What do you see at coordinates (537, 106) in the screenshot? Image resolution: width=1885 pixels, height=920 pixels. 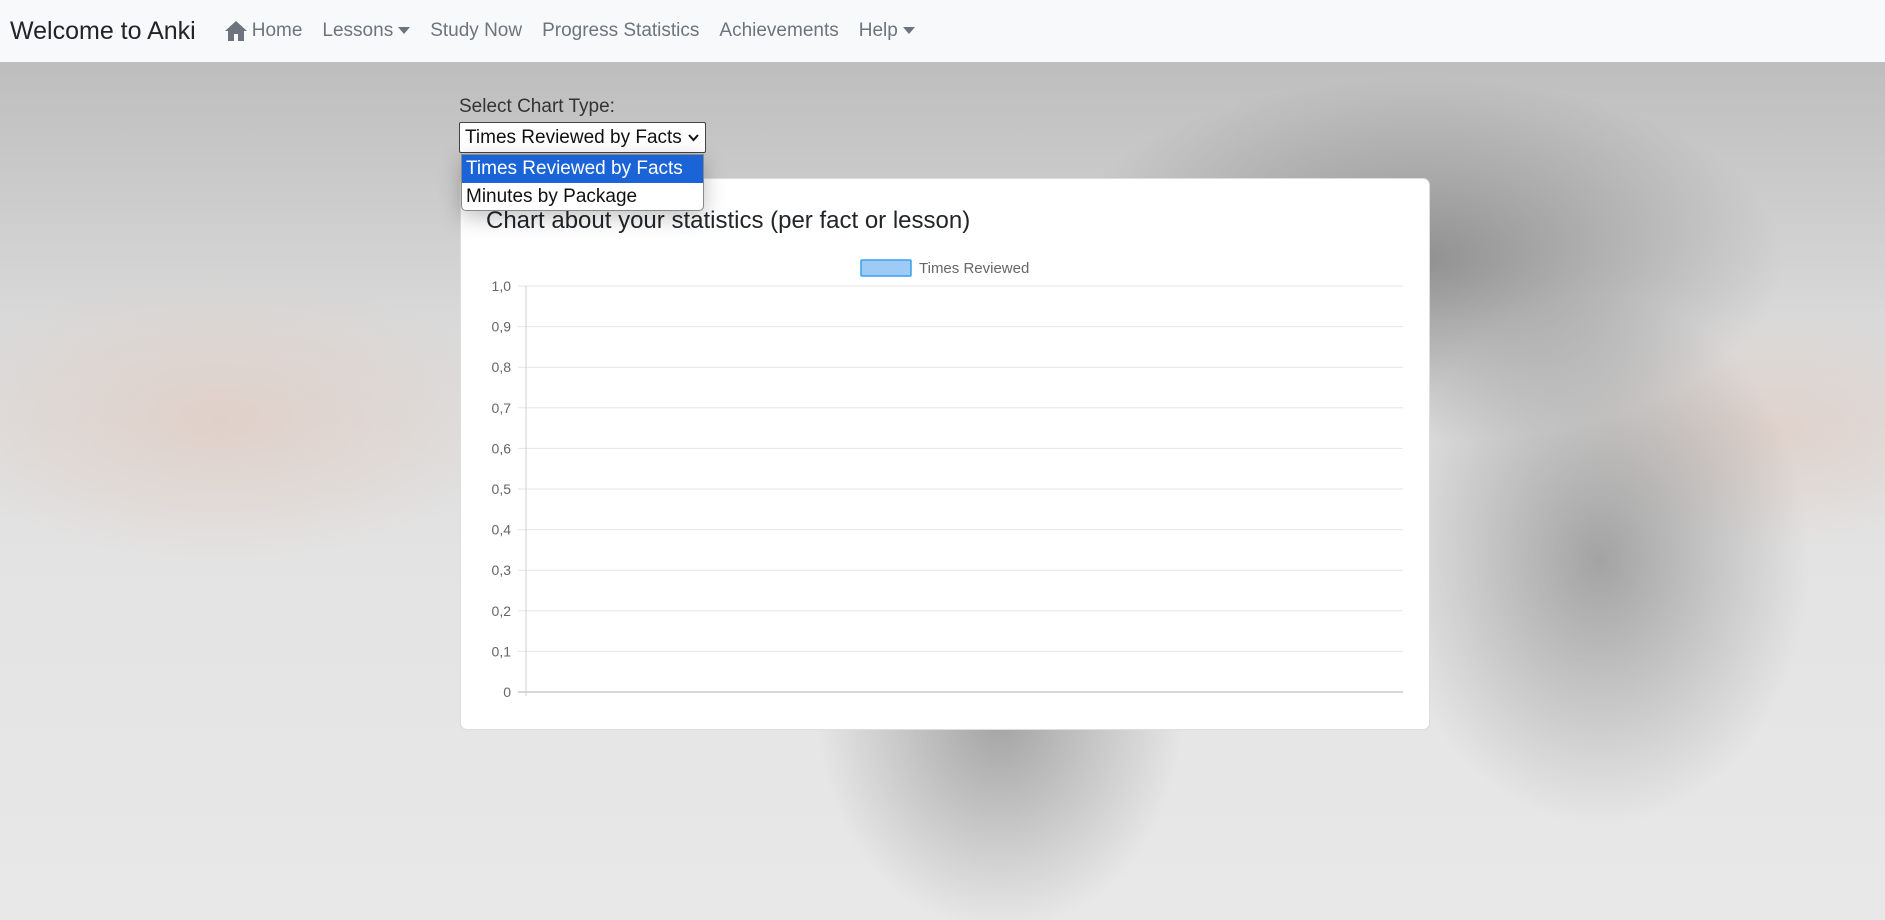 I see `chart-type-label: Select Chart Type:` at bounding box center [537, 106].